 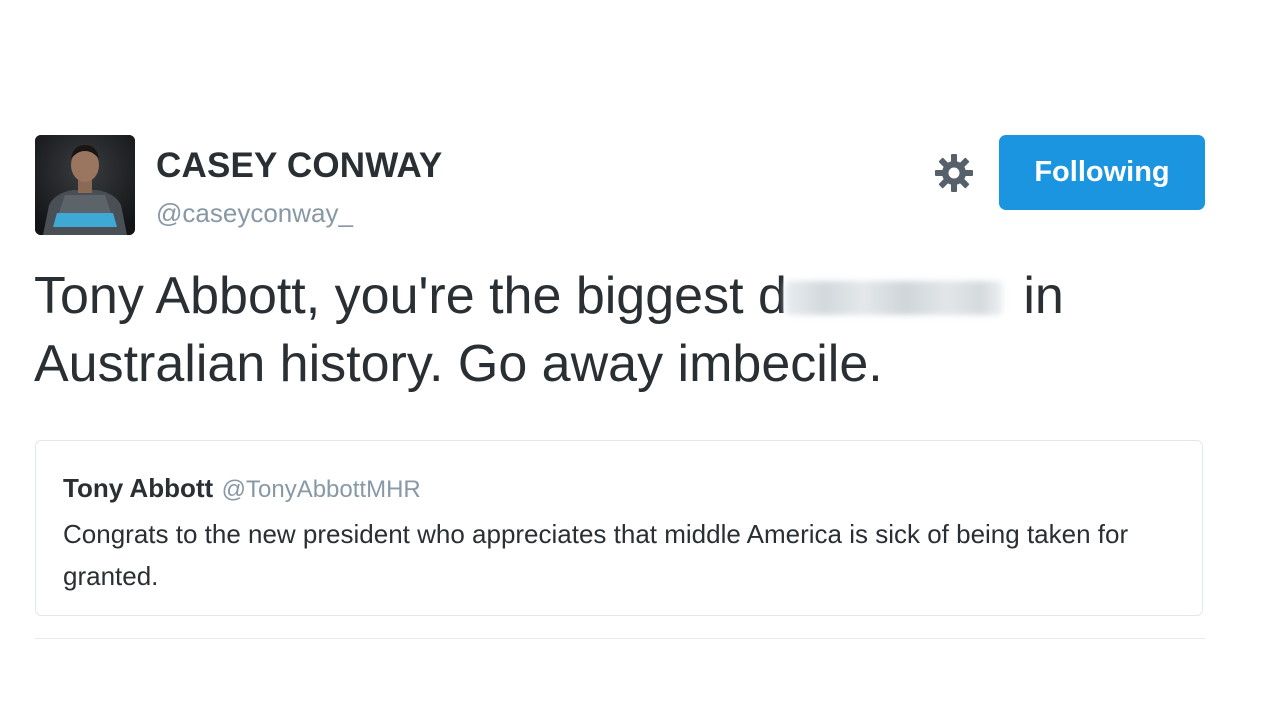 I want to click on divider, so click(x=620, y=638).